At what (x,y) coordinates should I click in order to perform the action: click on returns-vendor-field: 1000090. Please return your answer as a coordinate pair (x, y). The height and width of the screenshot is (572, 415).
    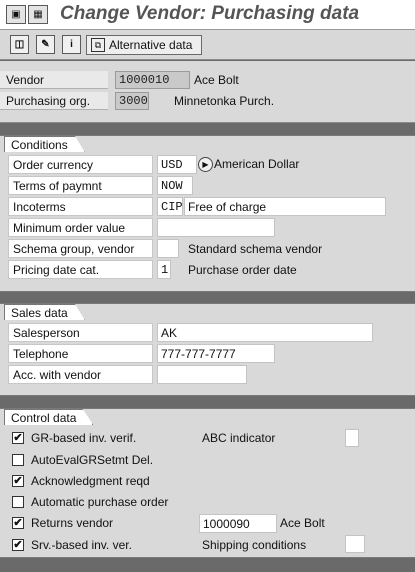
    Looking at the image, I should click on (238, 523).